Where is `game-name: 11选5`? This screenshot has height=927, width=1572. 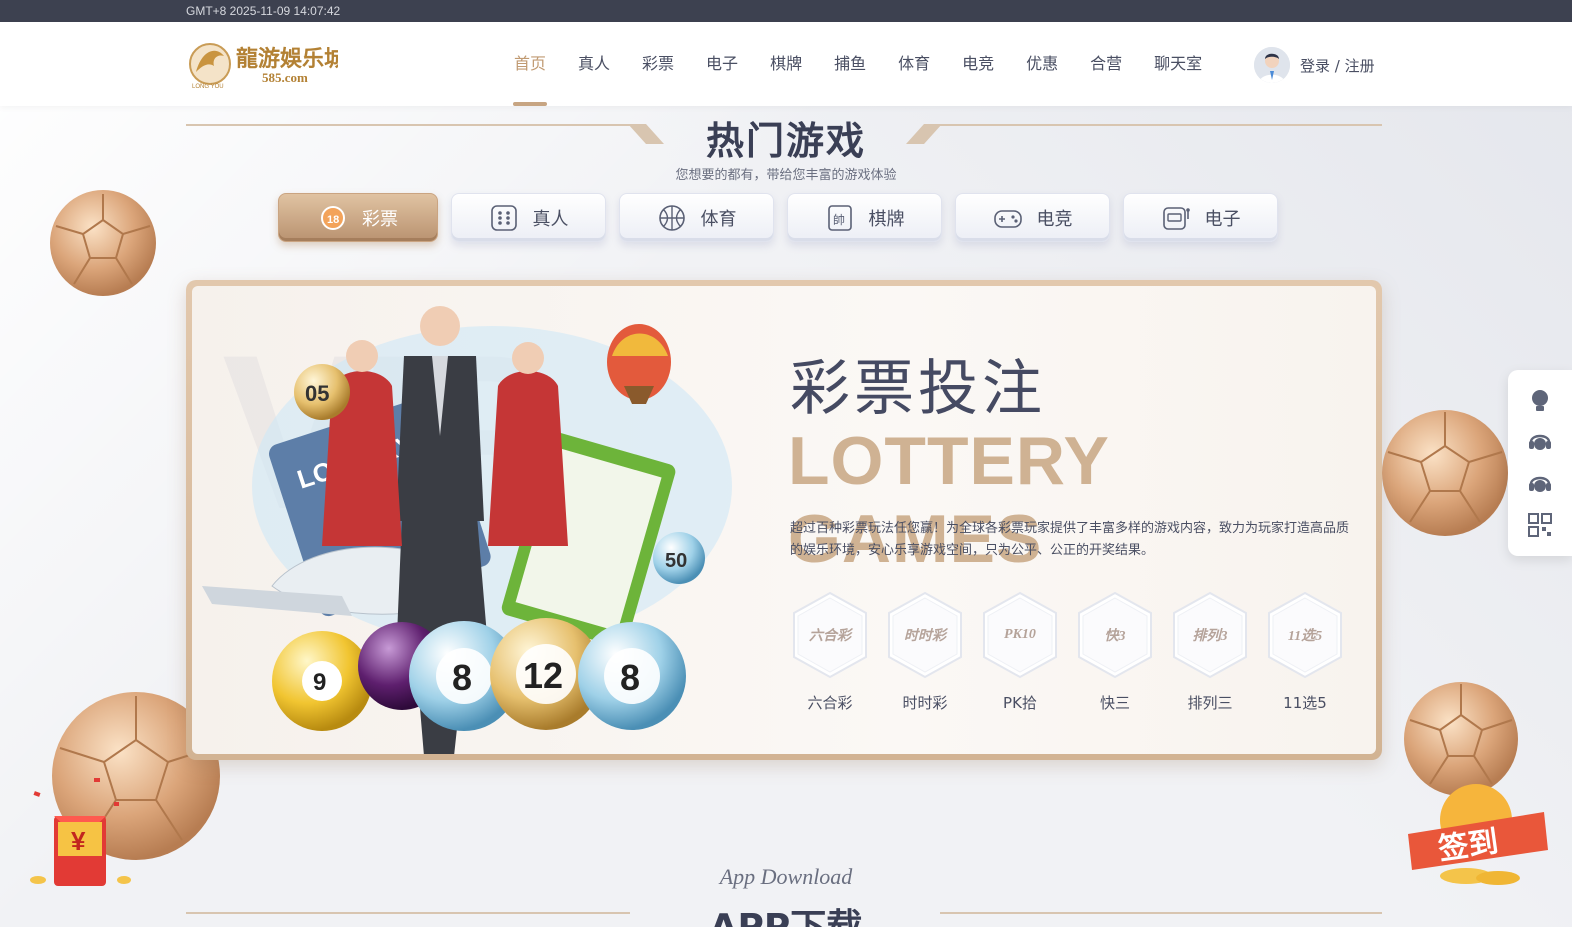 game-name: 11选5 is located at coordinates (1305, 702).